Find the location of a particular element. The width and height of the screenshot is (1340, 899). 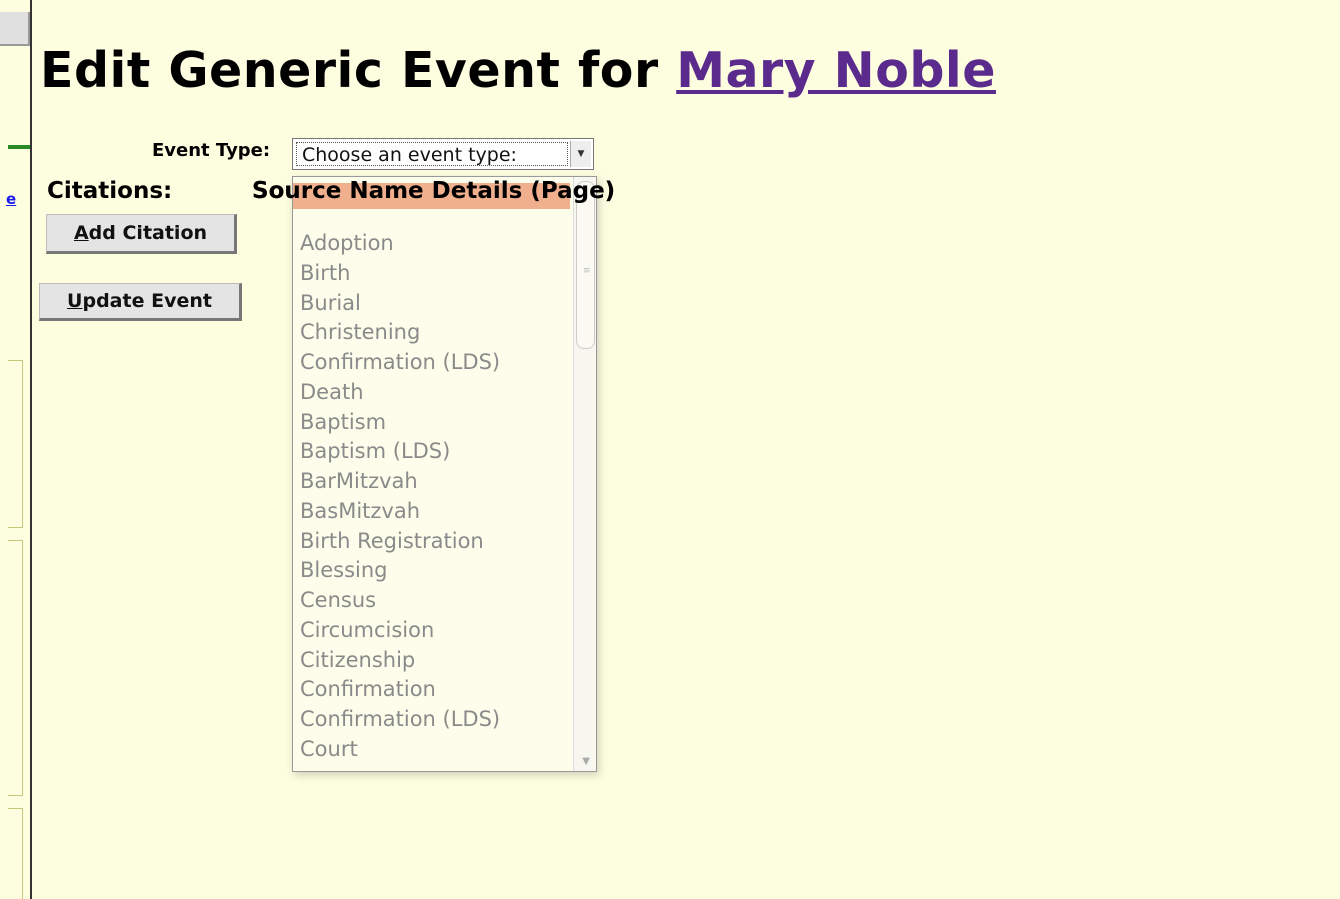

chevron-down-icon: ▼ is located at coordinates (580, 154).